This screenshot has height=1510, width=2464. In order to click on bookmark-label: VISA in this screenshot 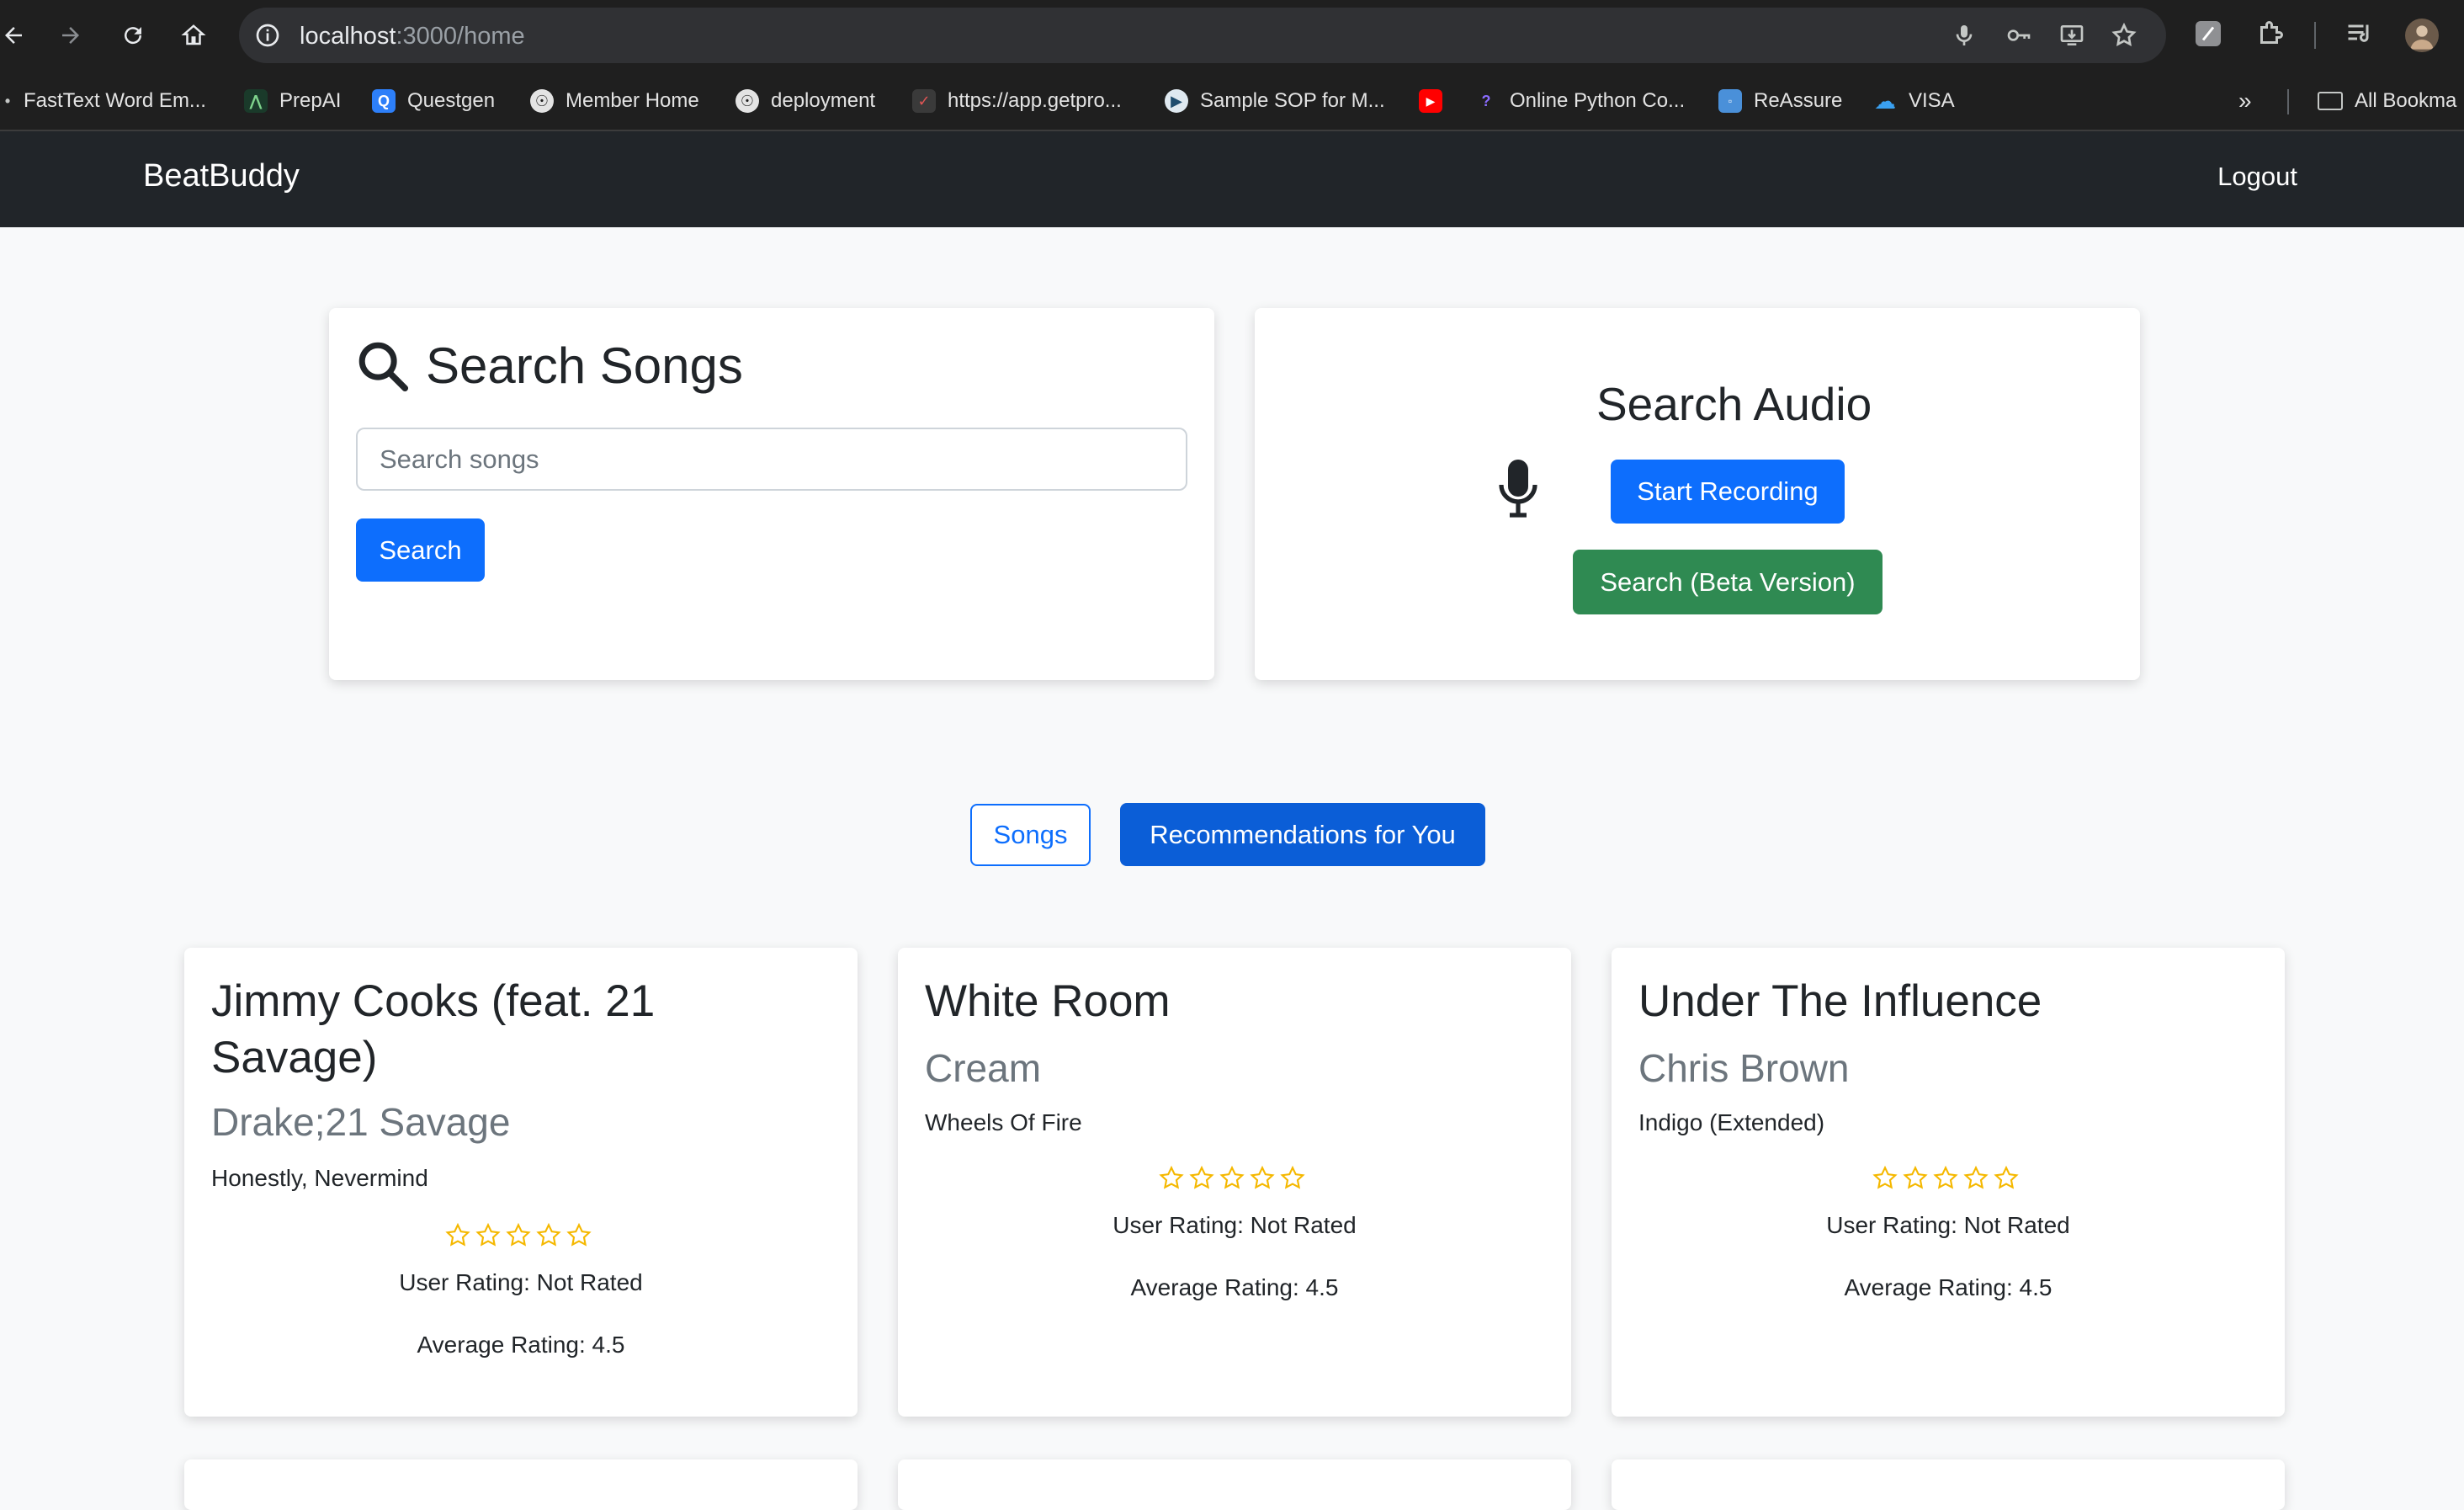, I will do `click(1932, 100)`.